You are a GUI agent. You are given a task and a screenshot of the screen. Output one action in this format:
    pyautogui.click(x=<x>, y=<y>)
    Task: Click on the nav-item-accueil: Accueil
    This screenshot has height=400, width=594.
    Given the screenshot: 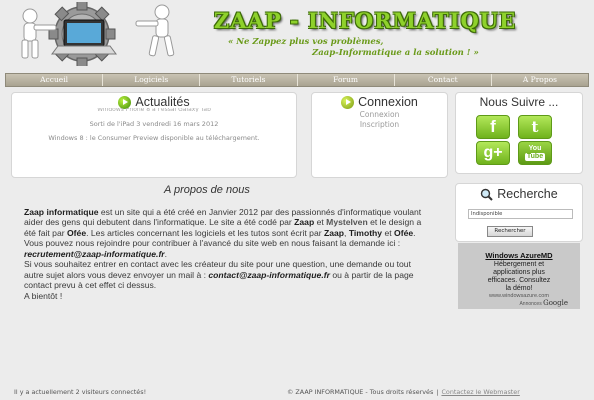 What is the action you would take?
    pyautogui.click(x=55, y=80)
    